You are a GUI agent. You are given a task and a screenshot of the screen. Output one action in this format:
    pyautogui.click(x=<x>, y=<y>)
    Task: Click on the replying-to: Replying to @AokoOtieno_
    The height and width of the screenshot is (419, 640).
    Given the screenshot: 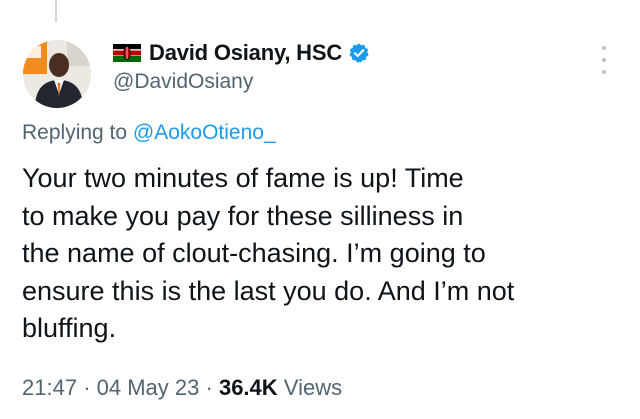 What is the action you would take?
    pyautogui.click(x=149, y=133)
    